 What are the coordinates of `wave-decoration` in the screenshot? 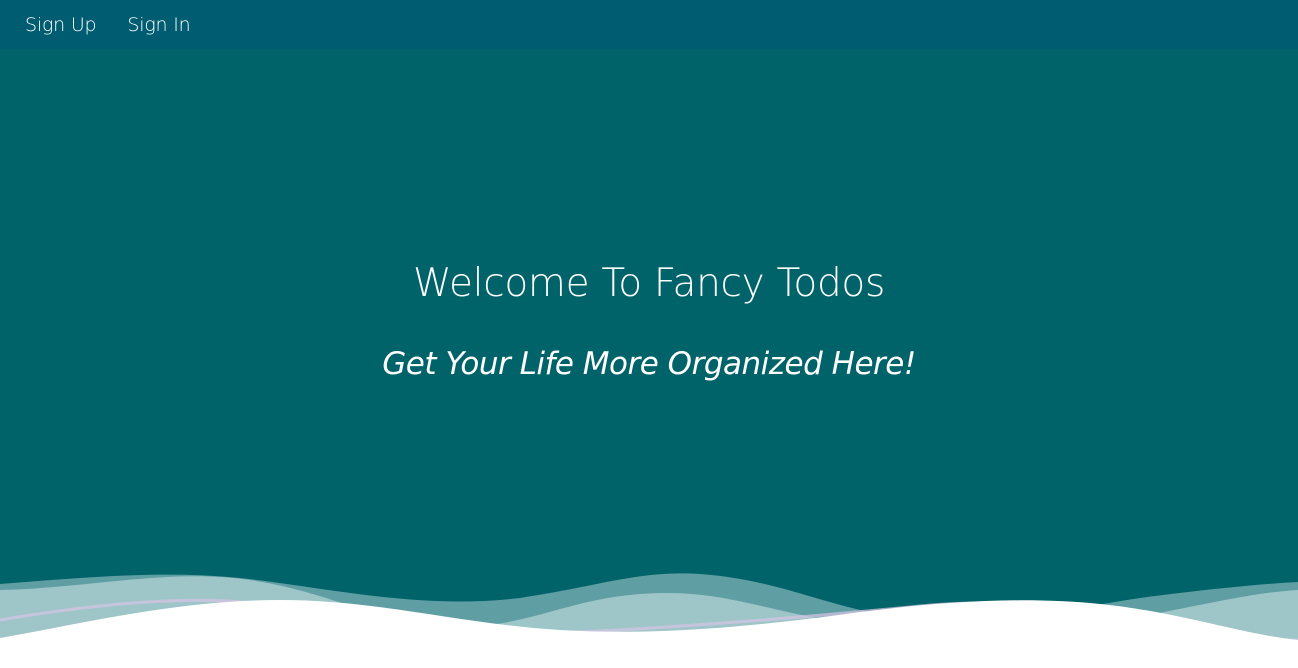 It's located at (649, 620).